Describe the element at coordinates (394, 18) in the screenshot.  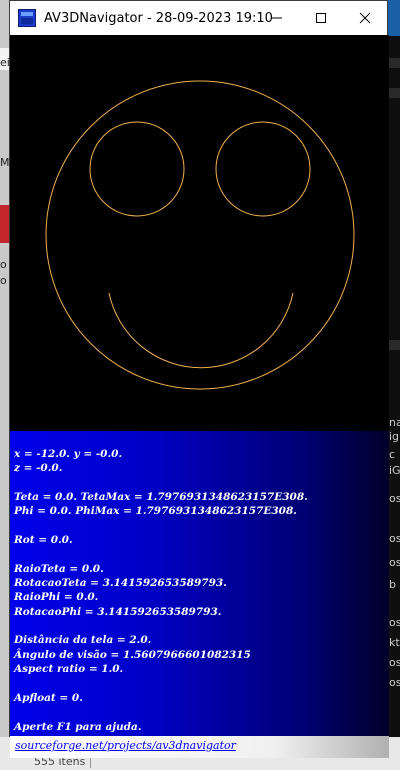
I see `background-titlebar` at that location.